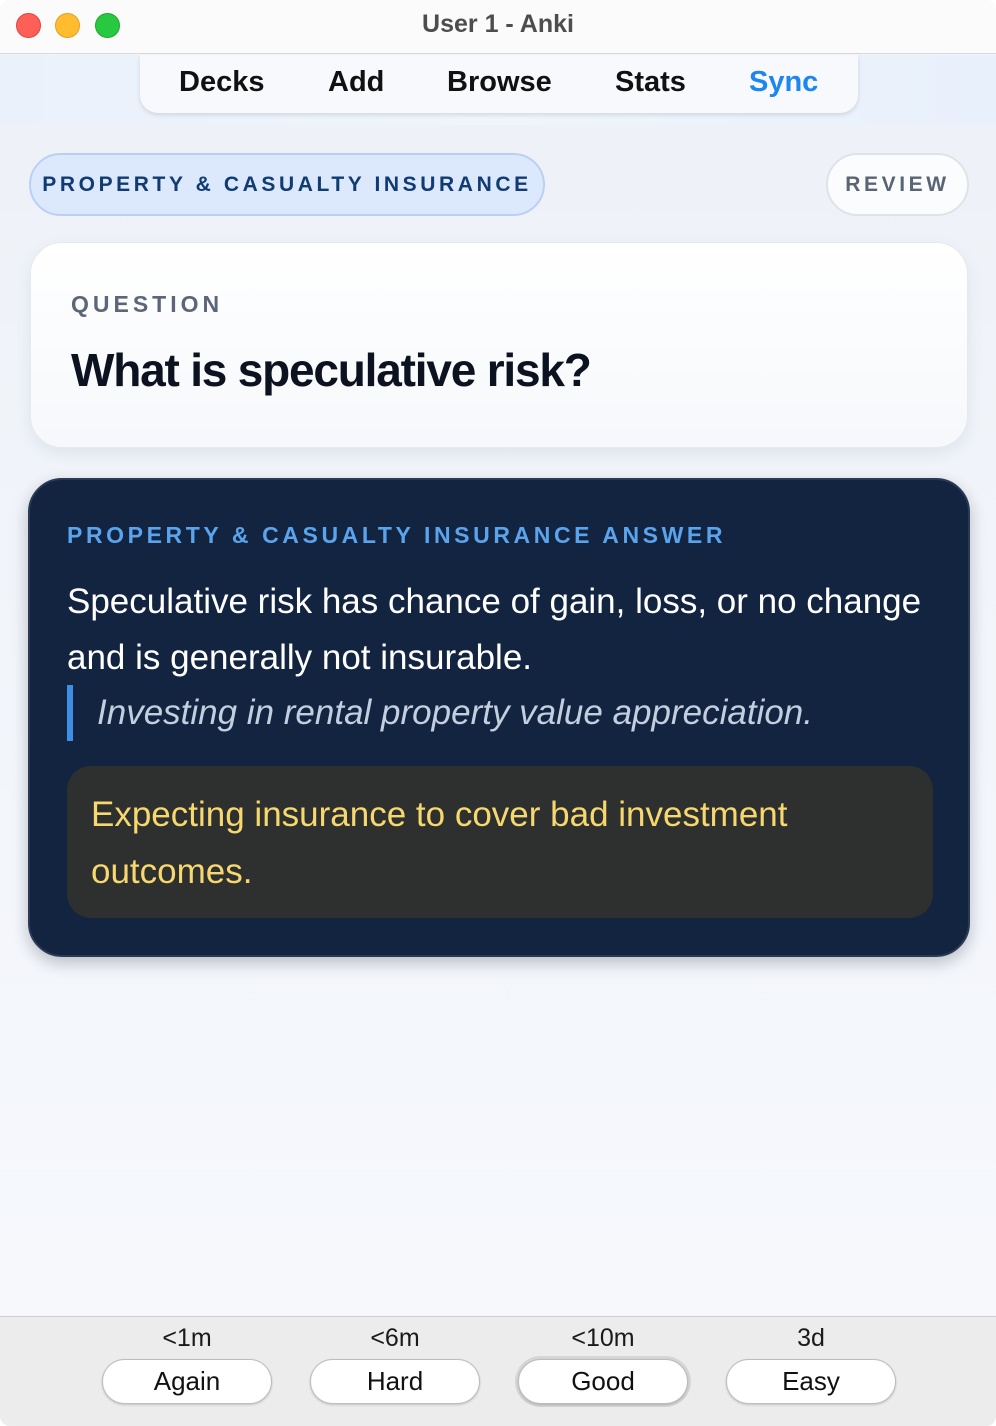  Describe the element at coordinates (395, 1338) in the screenshot. I see `hard-interval: <6m` at that location.